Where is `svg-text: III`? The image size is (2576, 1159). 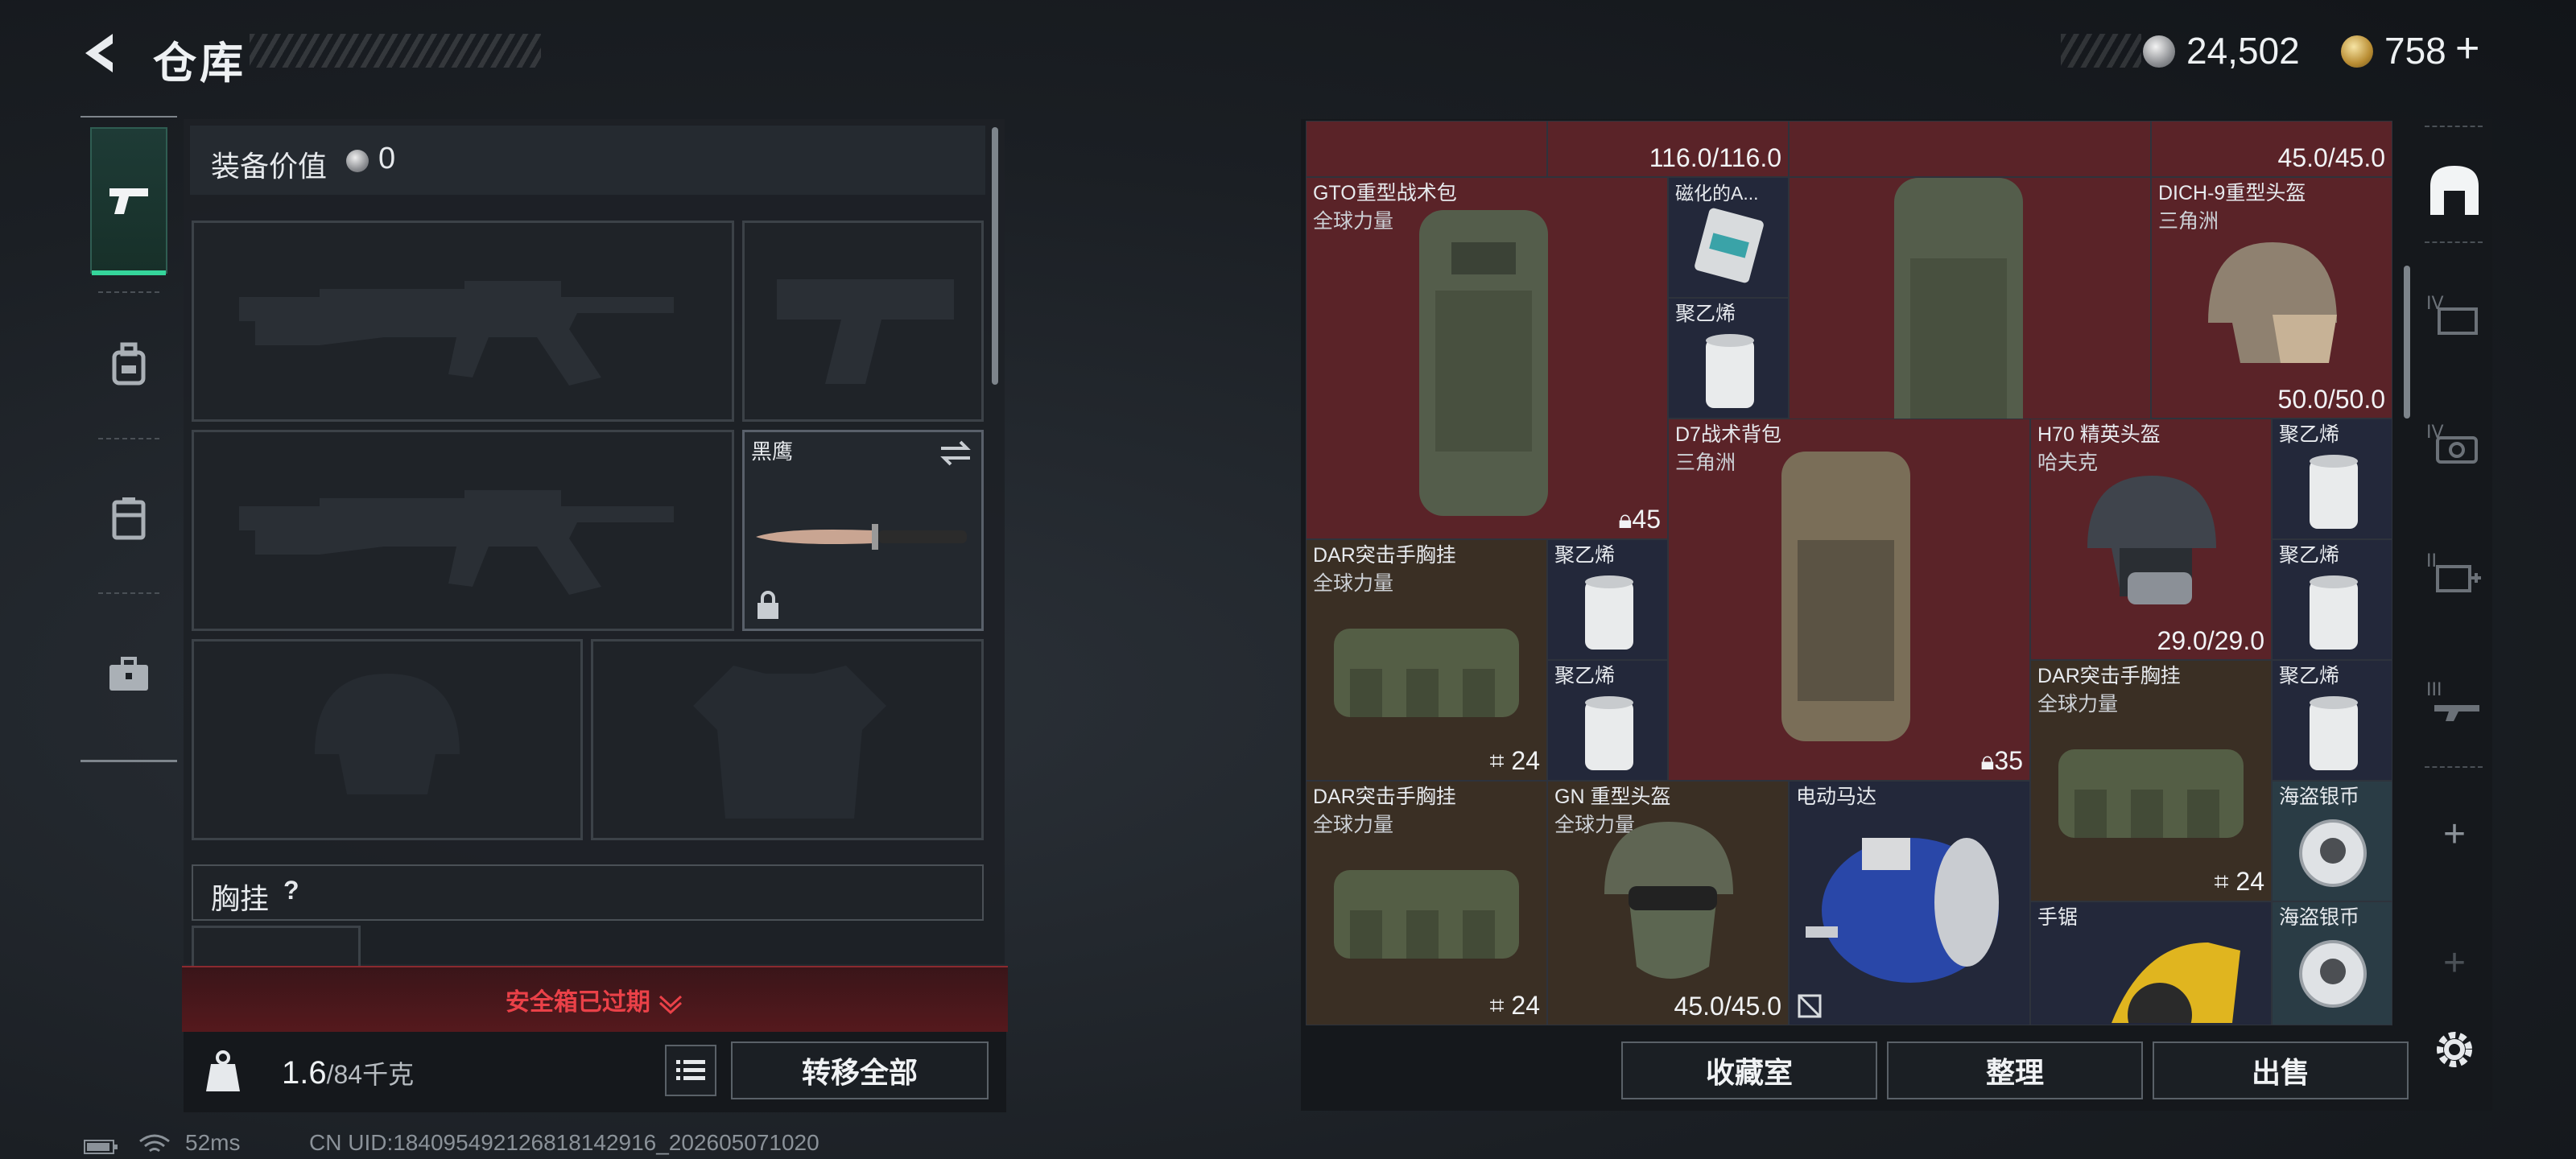 svg-text: III is located at coordinates (2434, 690).